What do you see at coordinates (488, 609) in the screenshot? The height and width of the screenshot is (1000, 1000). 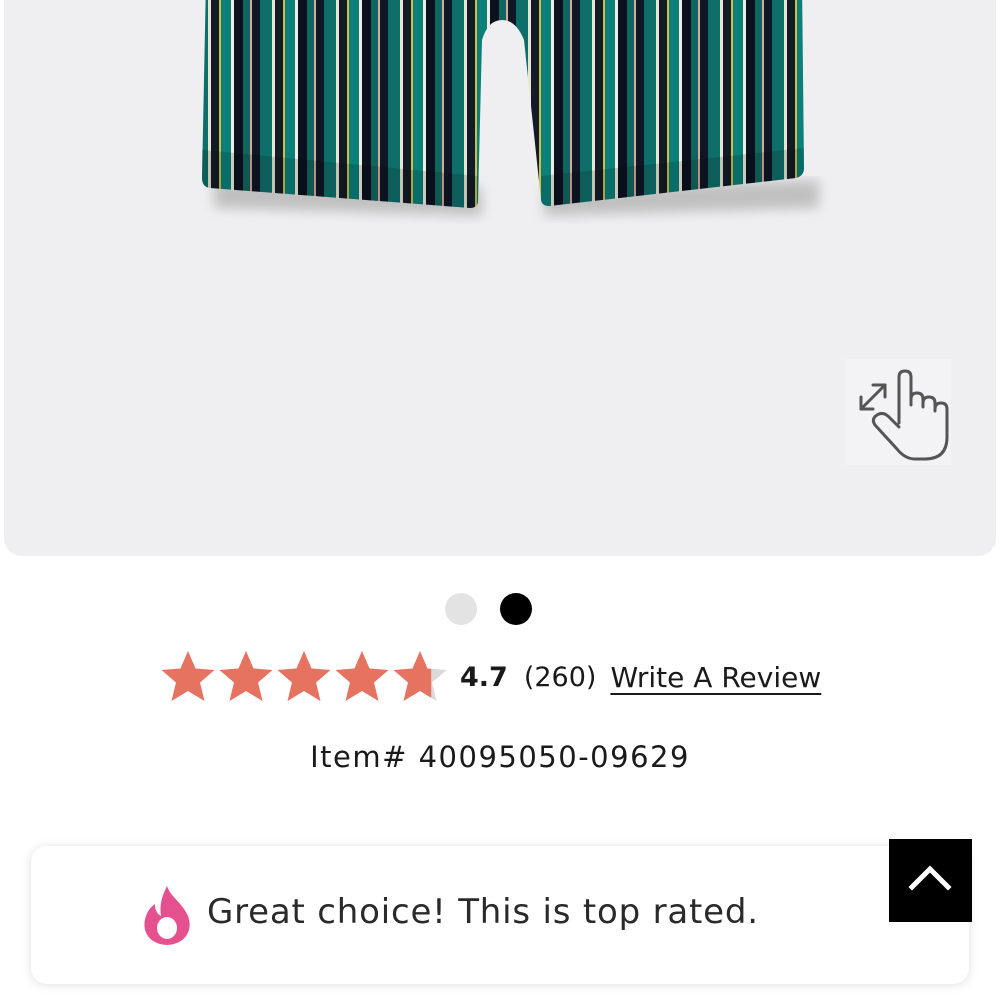 I see `image-carousel-dots` at bounding box center [488, 609].